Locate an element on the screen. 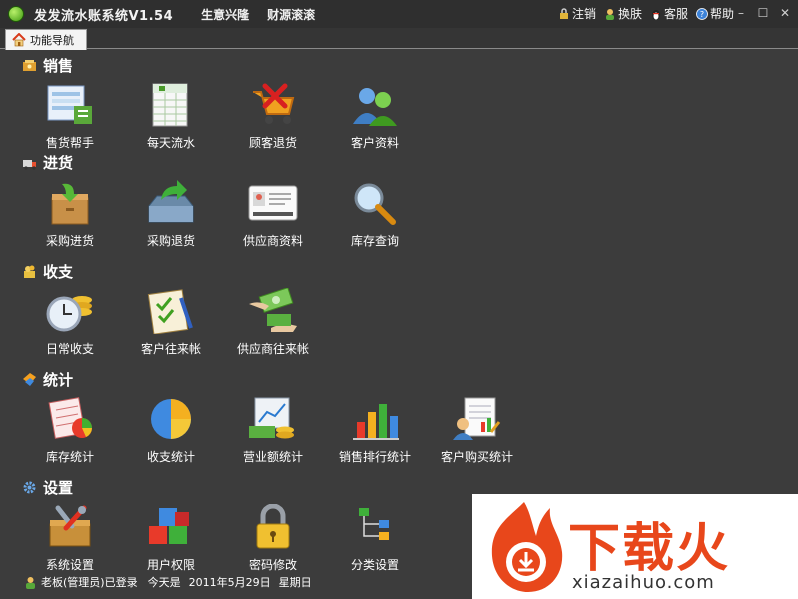  clock-coins-icon is located at coordinates (69, 314).